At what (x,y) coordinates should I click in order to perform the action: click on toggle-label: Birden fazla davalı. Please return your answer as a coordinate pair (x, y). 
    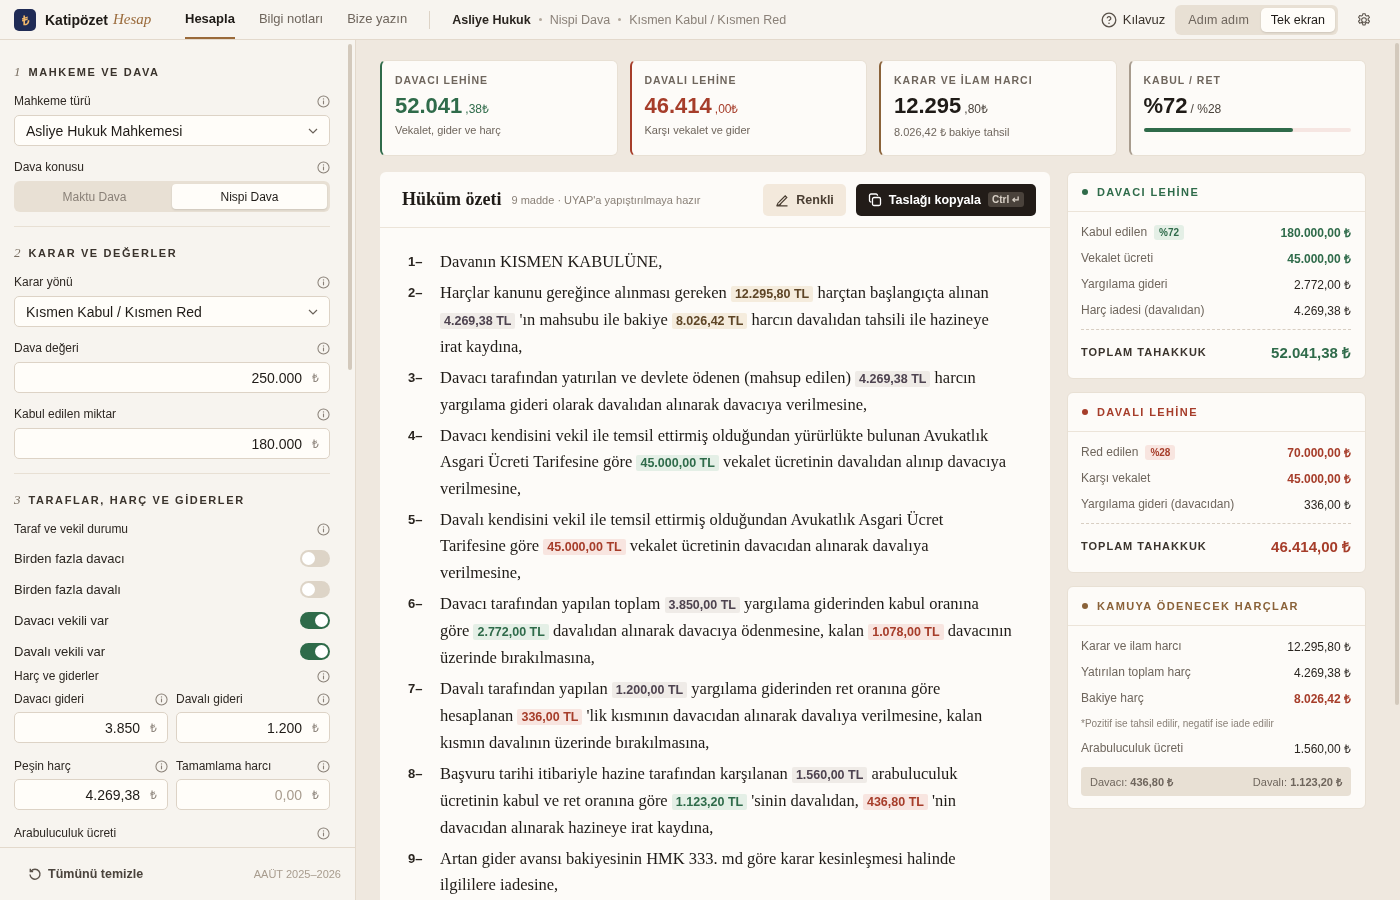
    Looking at the image, I should click on (67, 589).